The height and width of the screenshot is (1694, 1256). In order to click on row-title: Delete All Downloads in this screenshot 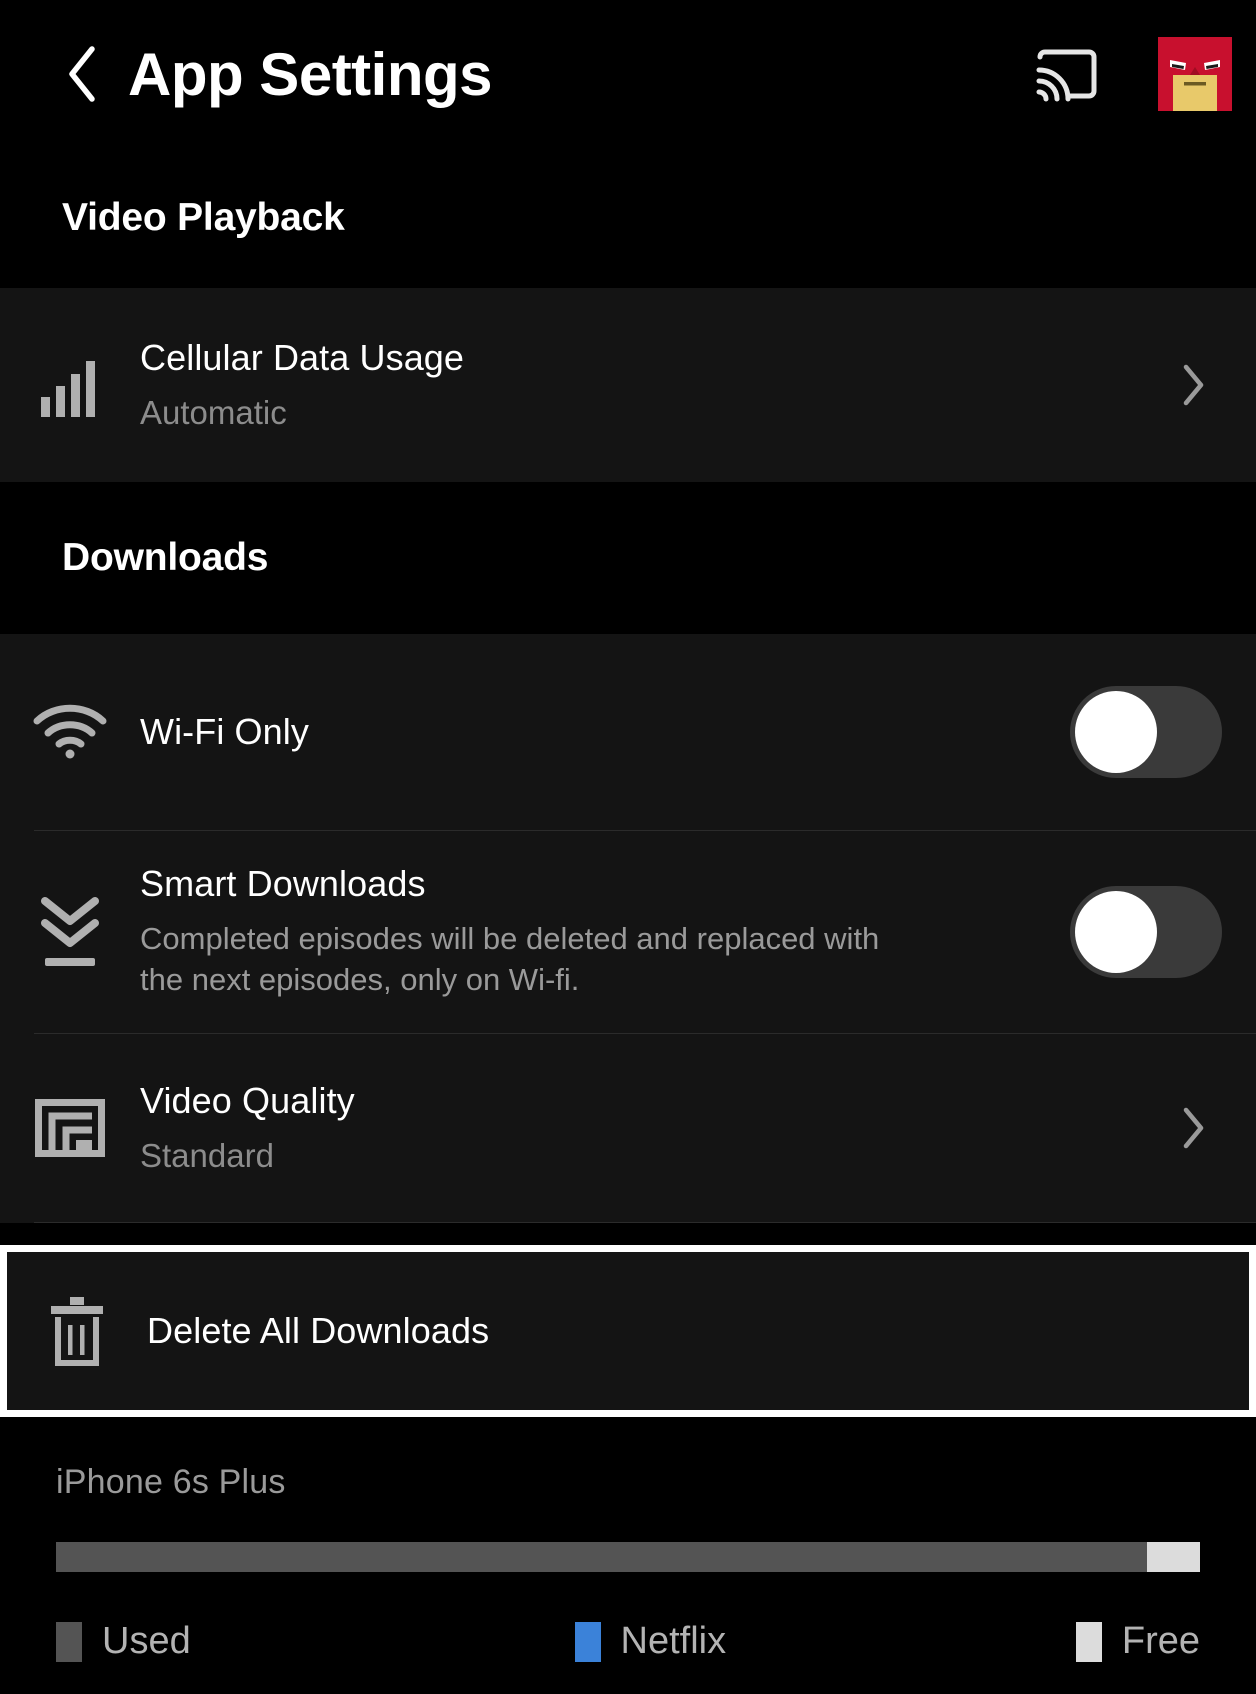, I will do `click(318, 1330)`.